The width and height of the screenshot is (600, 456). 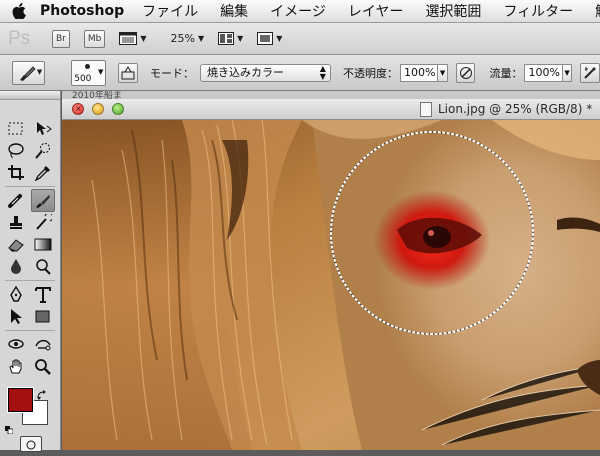 I want to click on gradient-tool, so click(x=43, y=244).